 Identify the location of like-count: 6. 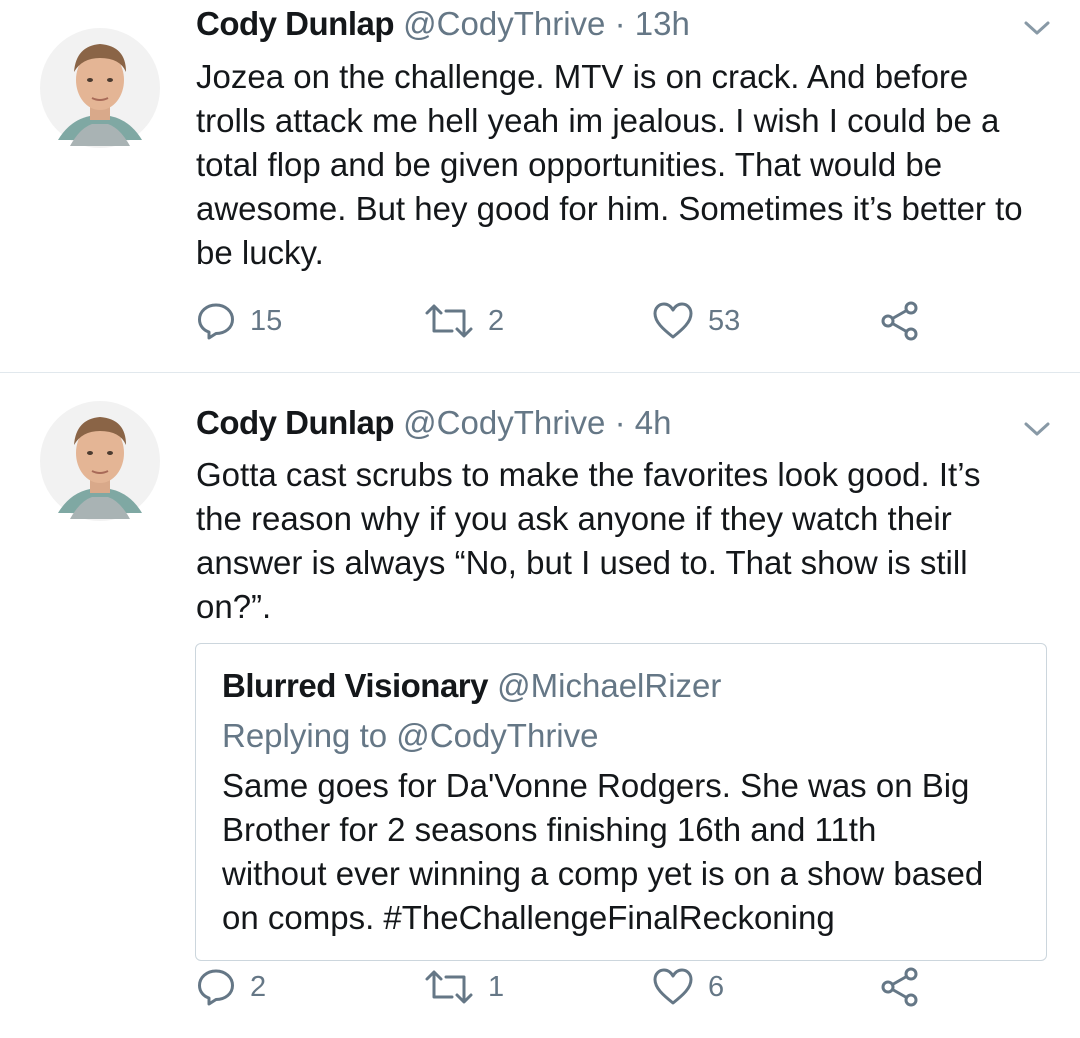
(716, 986).